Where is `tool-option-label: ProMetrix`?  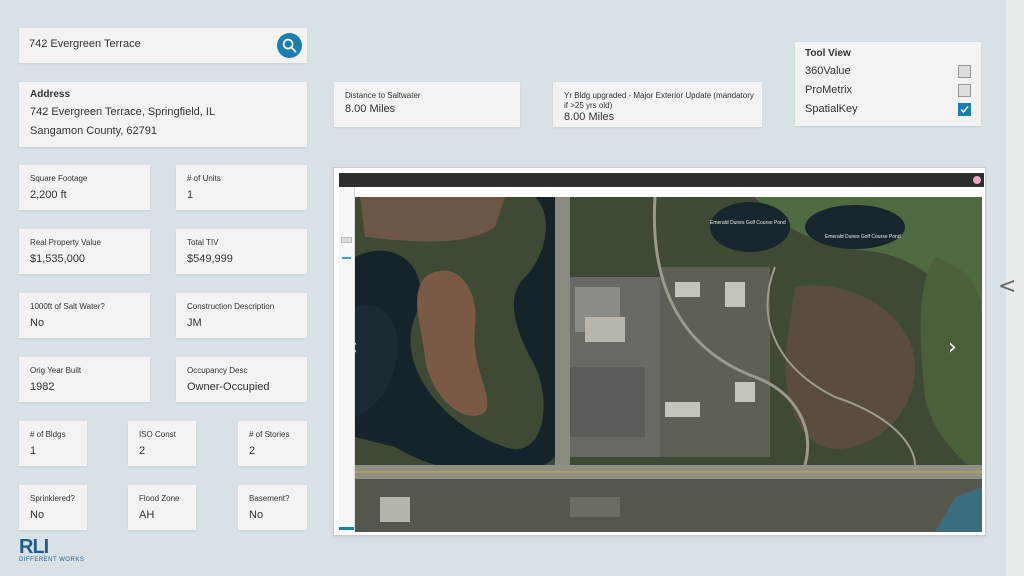 tool-option-label: ProMetrix is located at coordinates (829, 90).